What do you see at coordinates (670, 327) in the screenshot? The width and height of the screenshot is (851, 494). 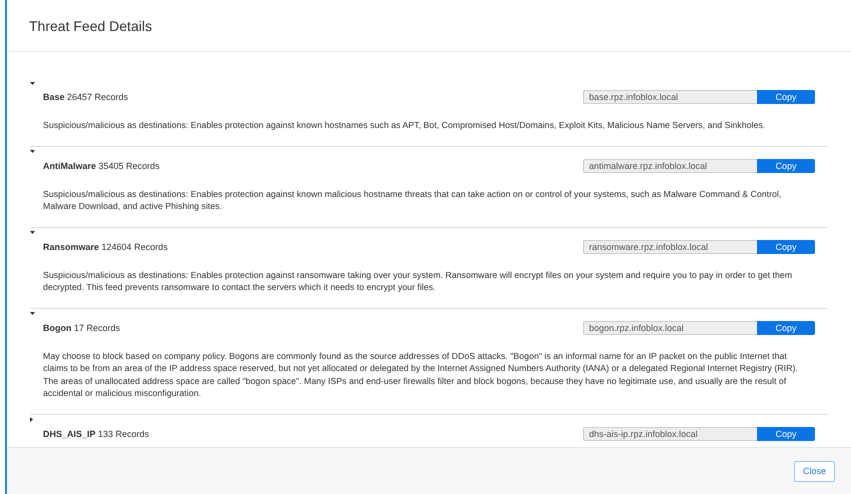 I see `address-field: bogon.rpz.infoblox.local` at bounding box center [670, 327].